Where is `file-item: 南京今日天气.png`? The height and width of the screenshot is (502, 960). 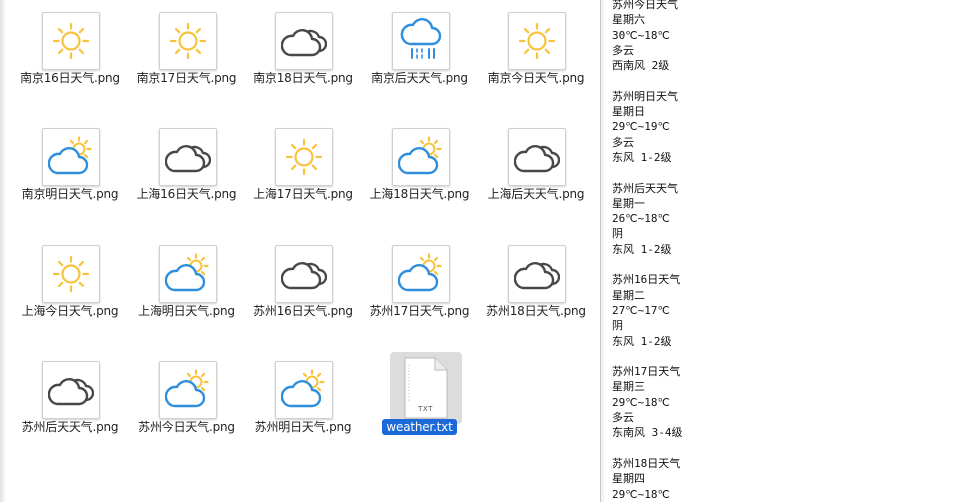
file-item: 南京今日天气.png is located at coordinates (538, 58).